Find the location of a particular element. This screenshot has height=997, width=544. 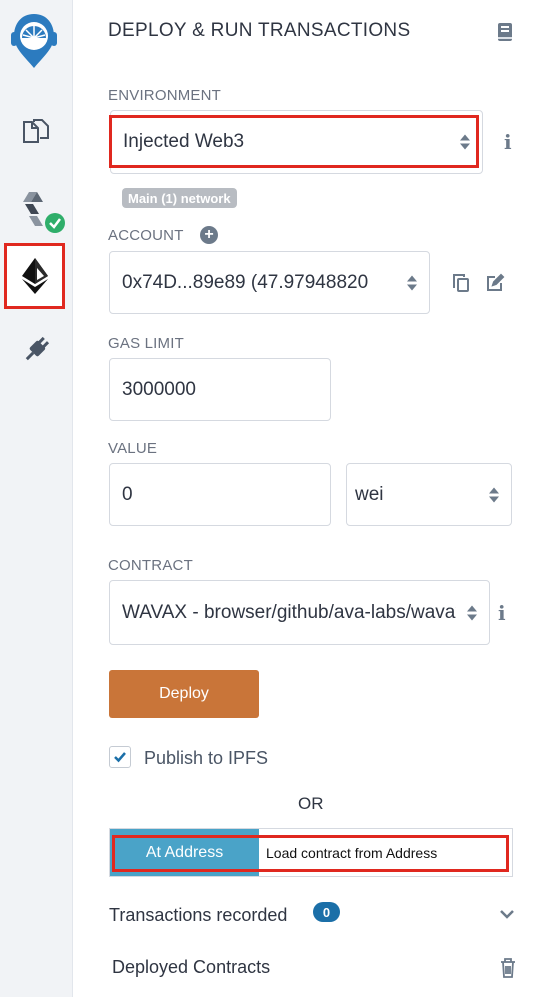

environment-select: Injected Web3 is located at coordinates (296, 142).